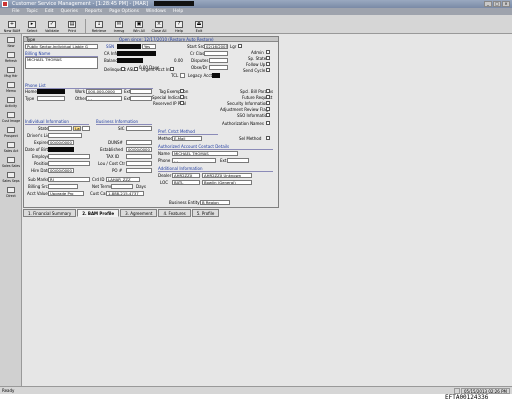 This screenshot has width=512, height=403. Describe the element at coordinates (119, 24) in the screenshot. I see `inmsg-button: ✉ Inmsg` at that location.